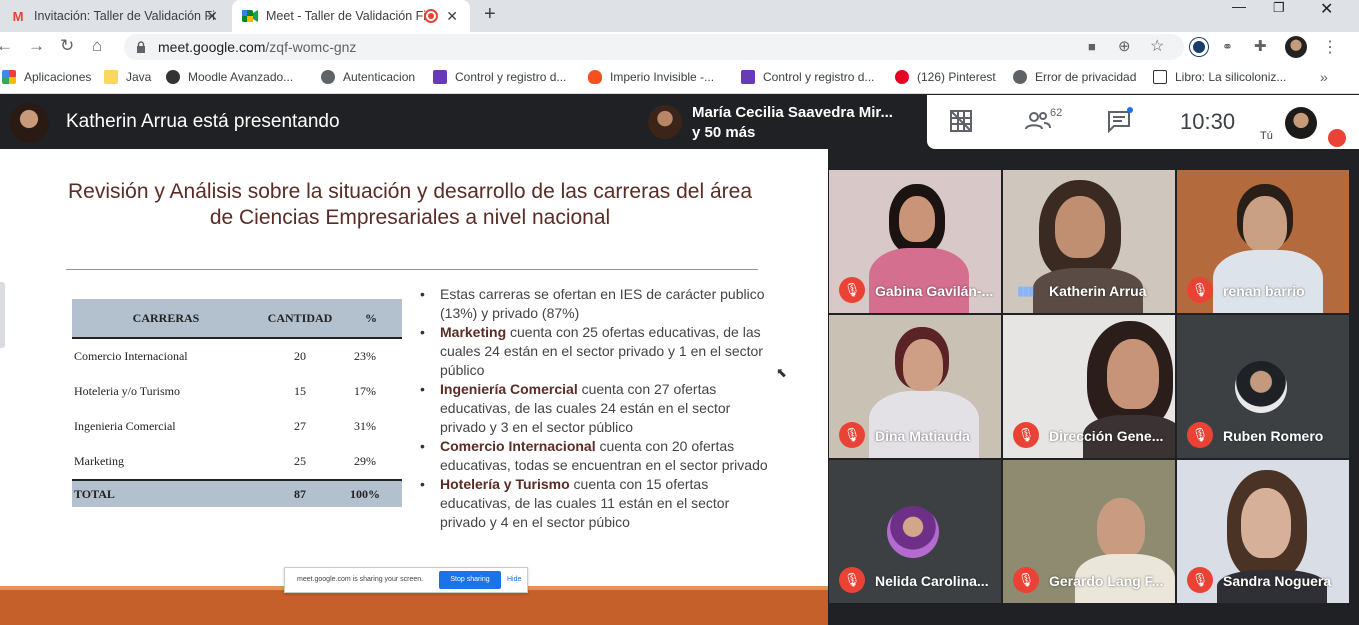 This screenshot has width=1359, height=625. What do you see at coordinates (783, 122) in the screenshot?
I see `pinned-participants: María Cecilia Saavedra Mir... y 50 más` at bounding box center [783, 122].